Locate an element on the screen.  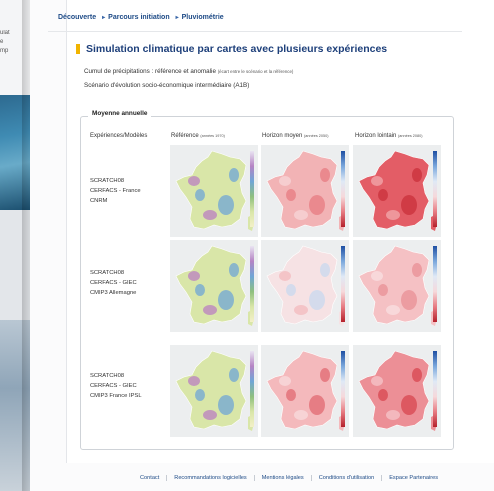
footer-link-mentions: Mentions légales is located at coordinates (282, 478).